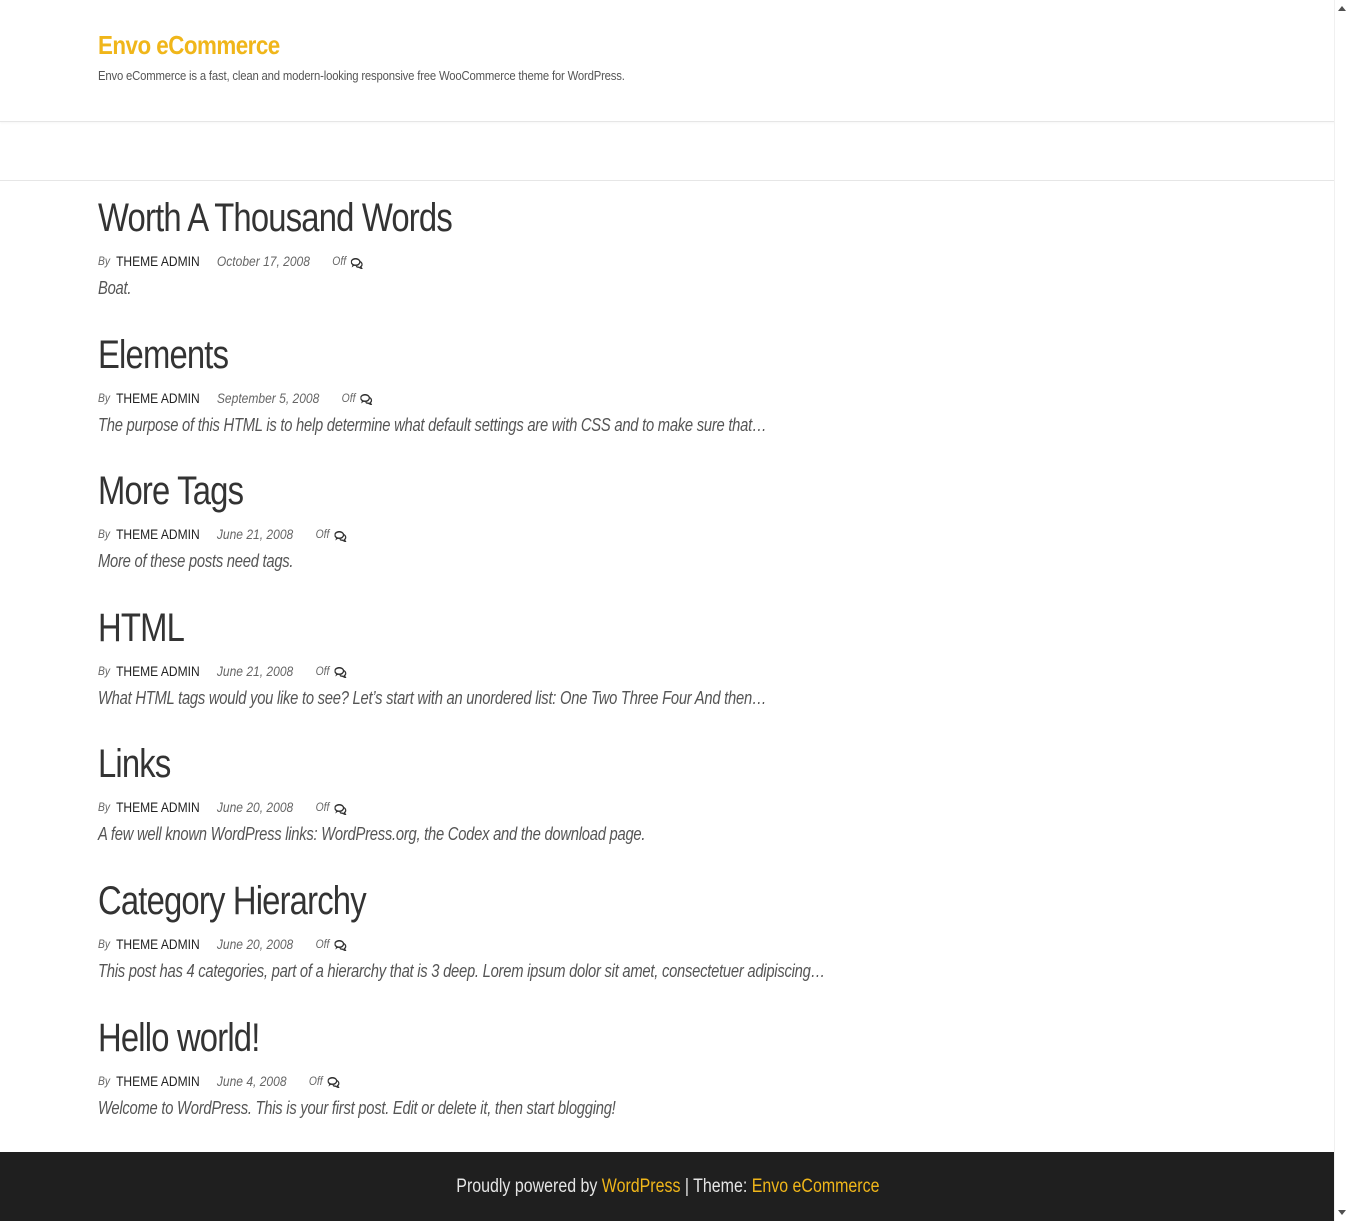 This screenshot has height=1221, width=1350. Describe the element at coordinates (189, 45) in the screenshot. I see `site-title-link: Envo eCommerce` at that location.